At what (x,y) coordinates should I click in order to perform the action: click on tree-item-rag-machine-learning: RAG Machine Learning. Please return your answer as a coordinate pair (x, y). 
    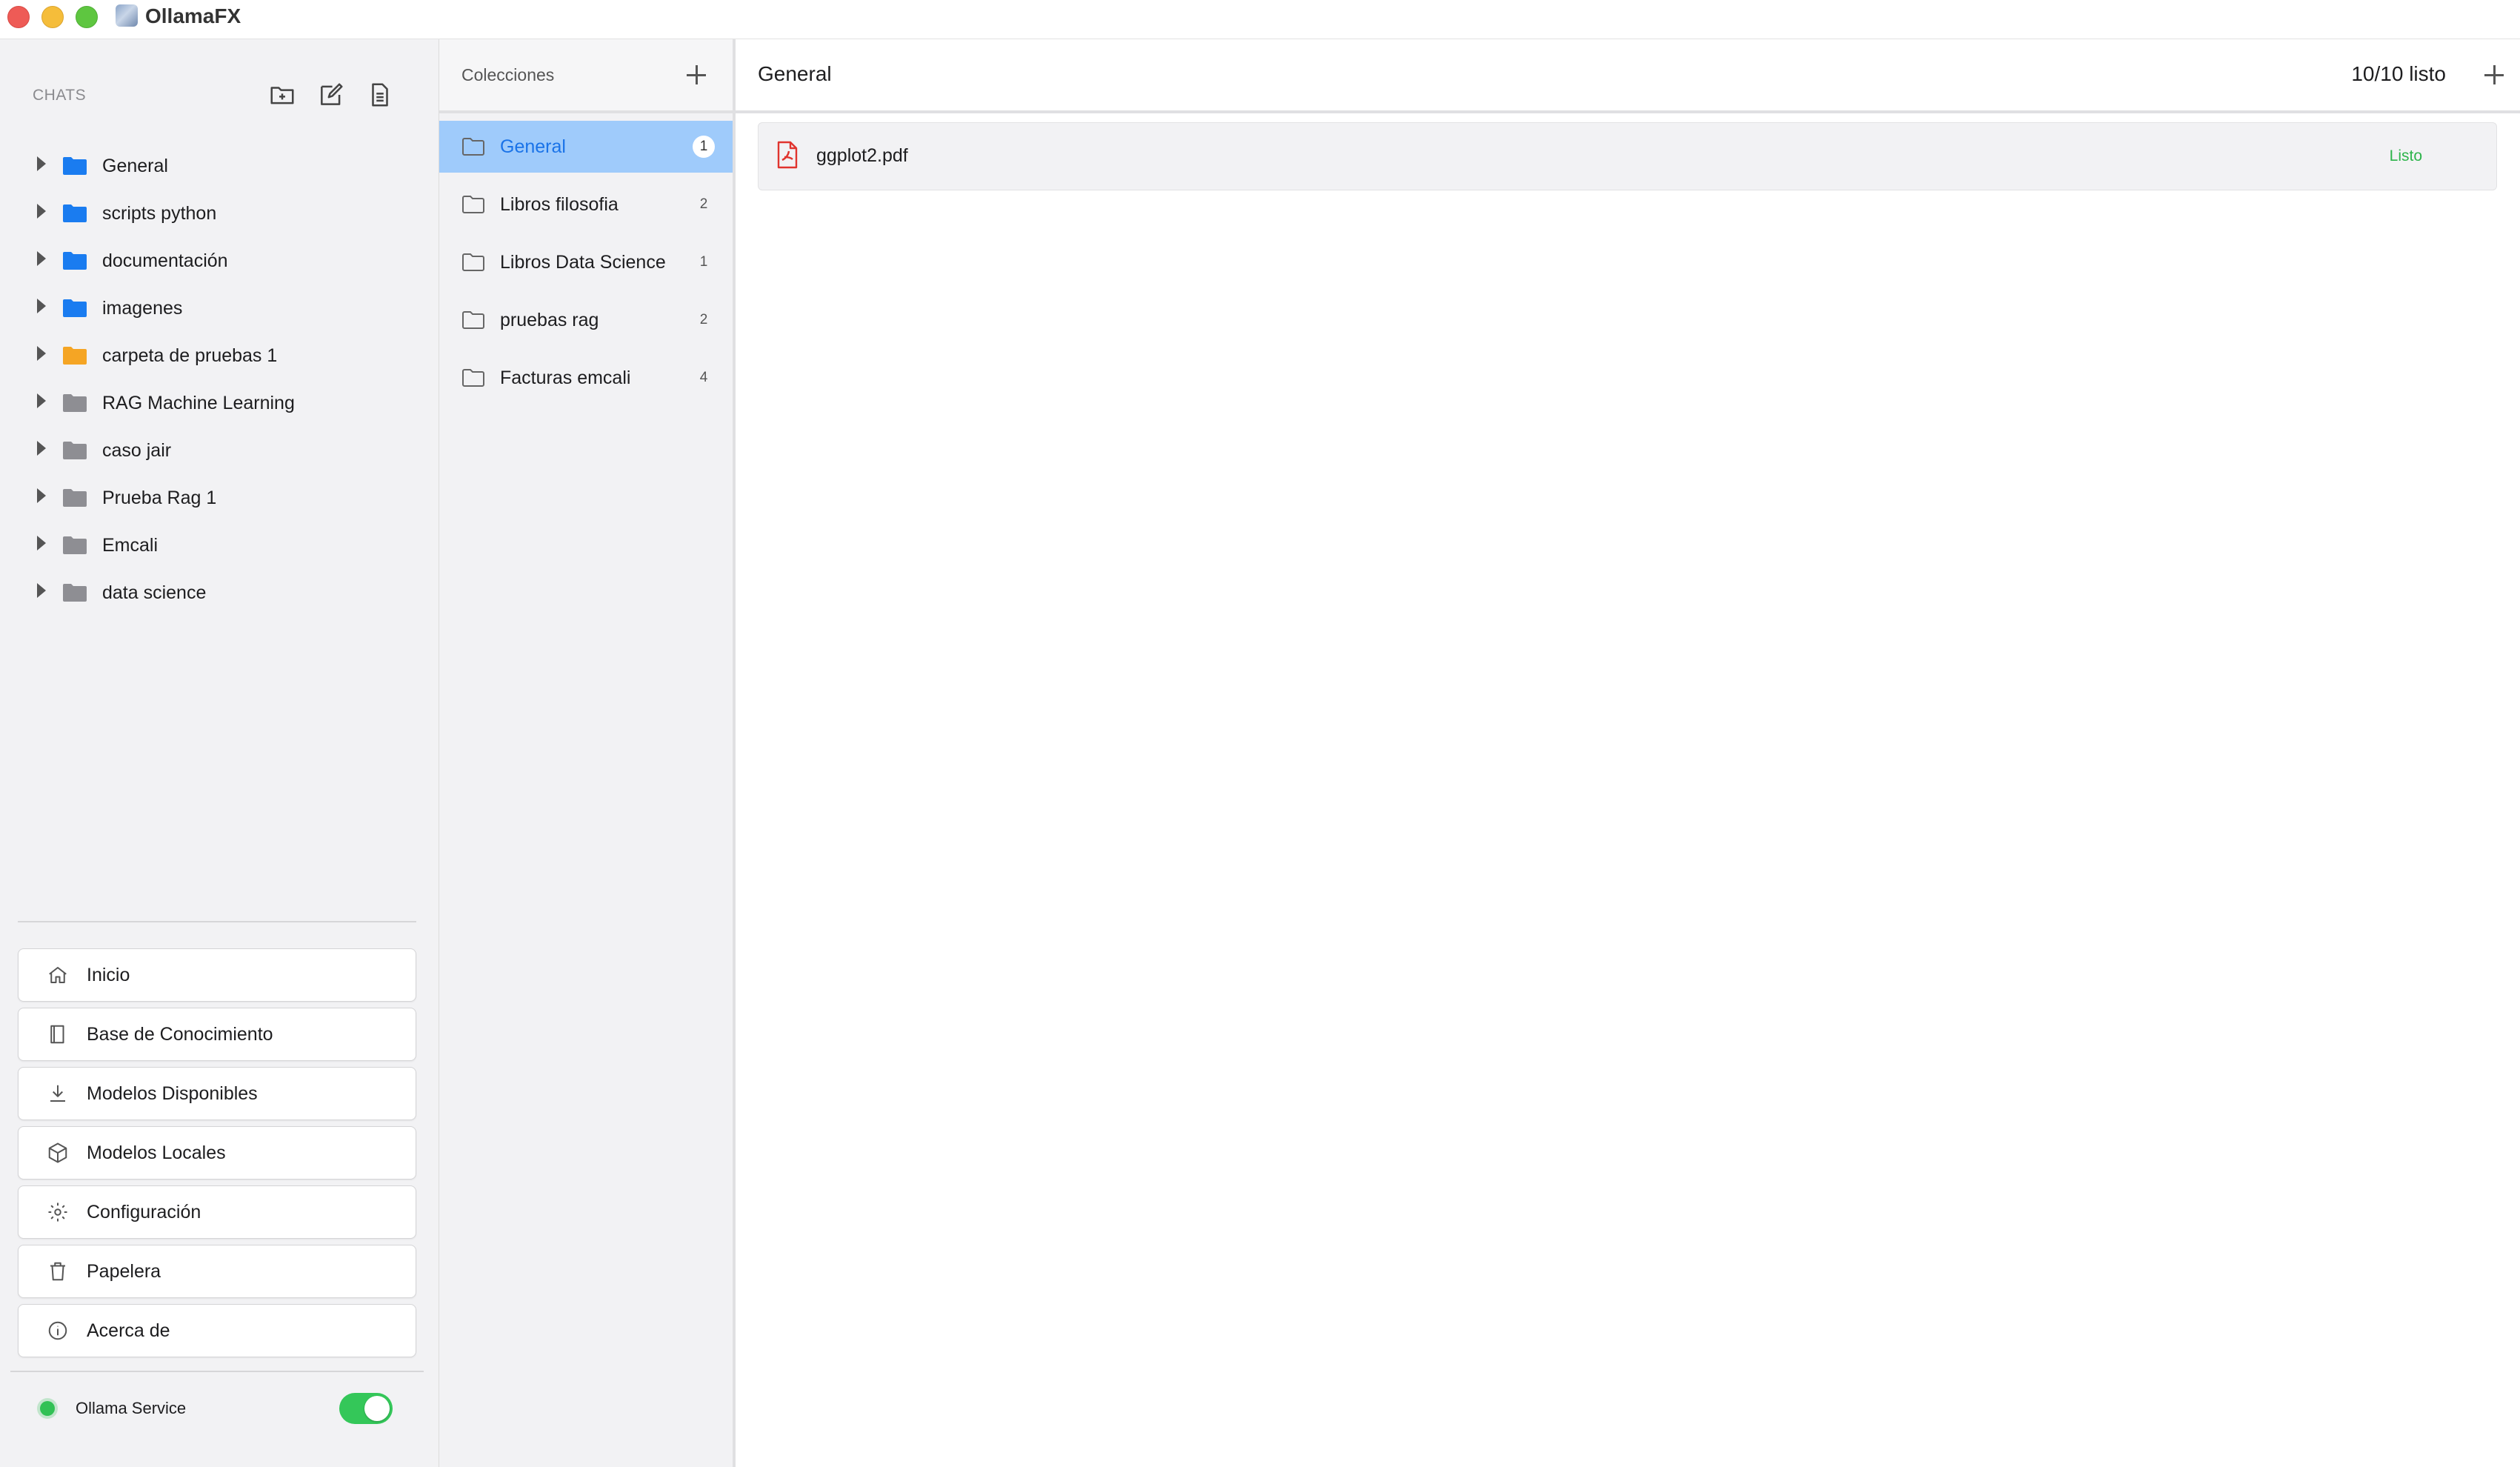
    Looking at the image, I should click on (220, 404).